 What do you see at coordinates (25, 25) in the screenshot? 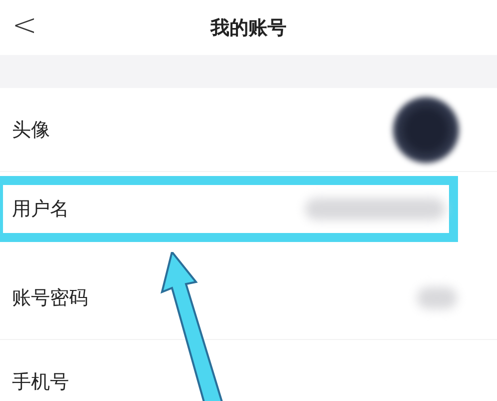
I see `back-button: <` at bounding box center [25, 25].